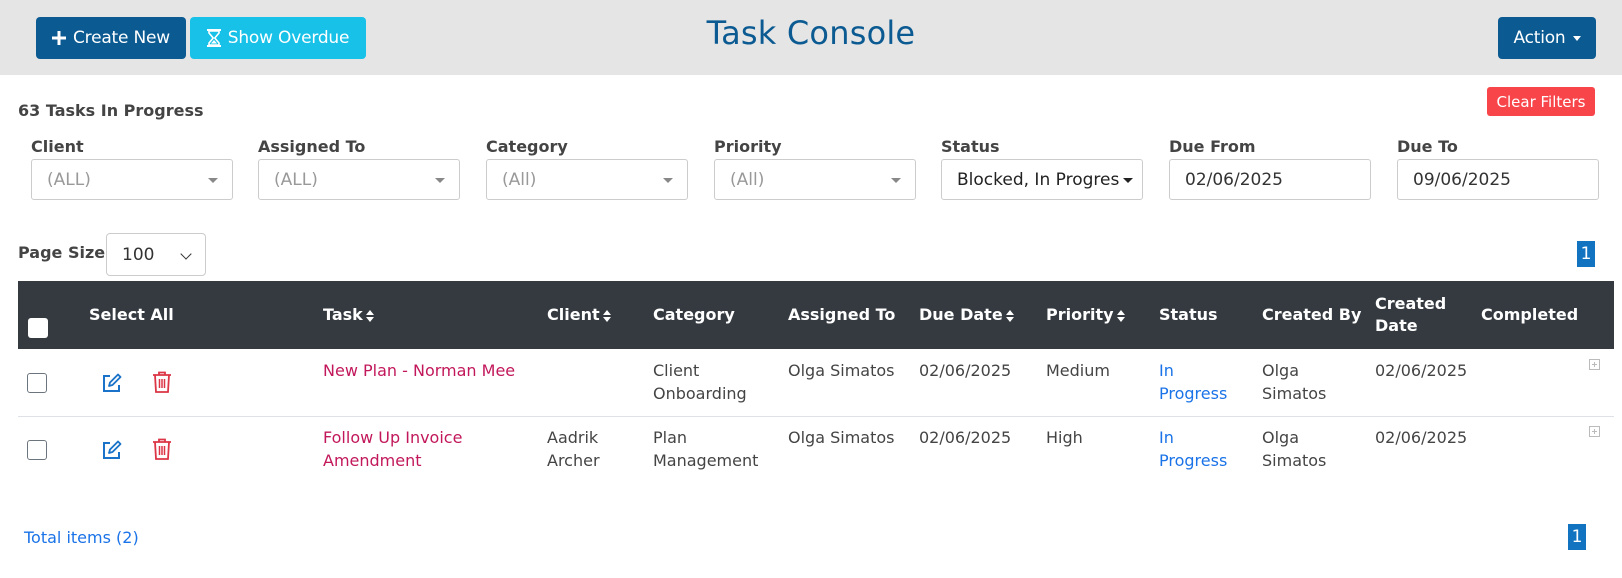 The height and width of the screenshot is (578, 1622). What do you see at coordinates (1577, 537) in the screenshot?
I see `pager-page-bottom: 1` at bounding box center [1577, 537].